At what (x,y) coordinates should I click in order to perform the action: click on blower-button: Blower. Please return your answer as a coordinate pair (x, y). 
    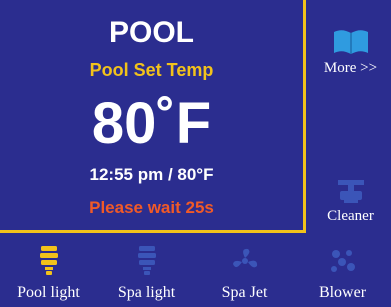
    Looking at the image, I should click on (342, 274).